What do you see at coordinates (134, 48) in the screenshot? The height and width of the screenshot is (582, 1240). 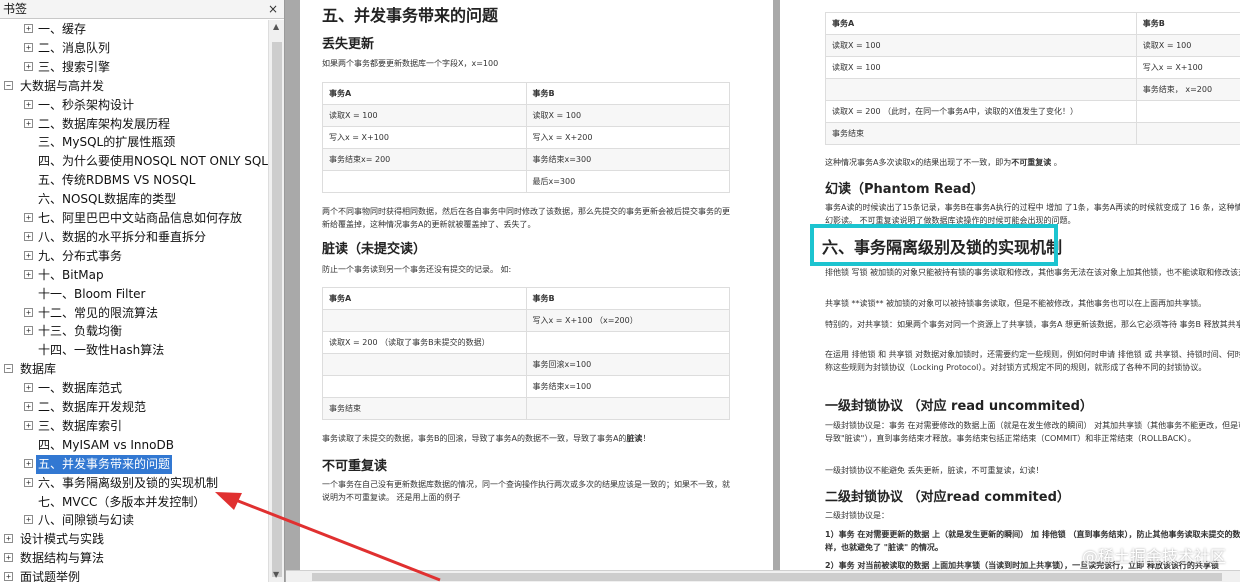 I see `bookmark-item: + 二、消息队列` at bounding box center [134, 48].